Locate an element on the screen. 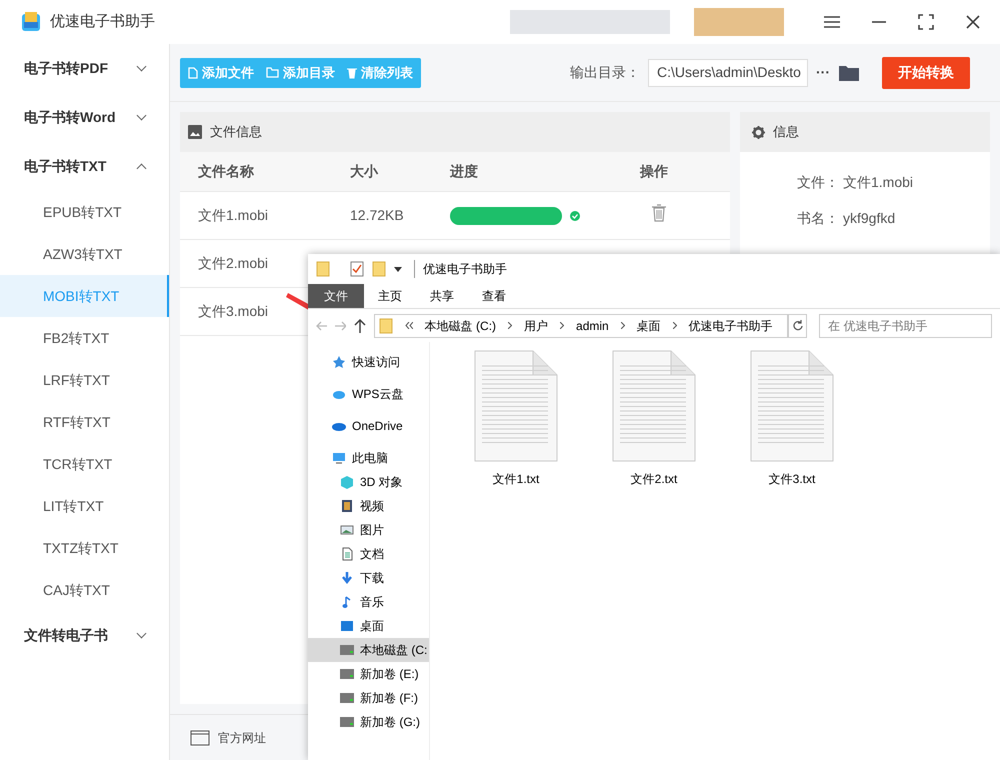  nav-item: 桌面 is located at coordinates (368, 626).